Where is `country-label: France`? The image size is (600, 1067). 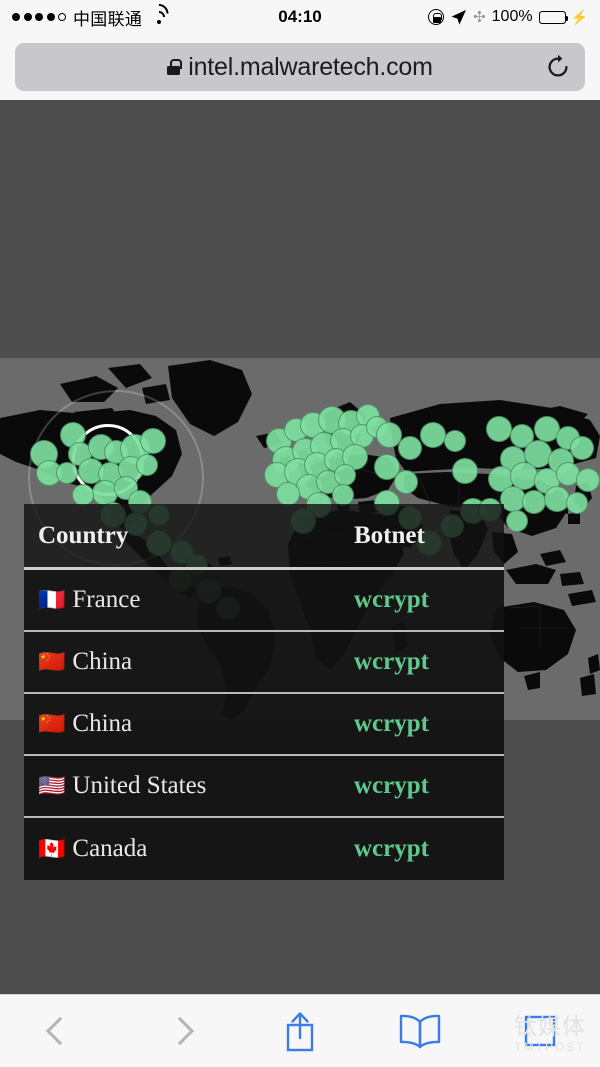
country-label: France is located at coordinates (106, 599).